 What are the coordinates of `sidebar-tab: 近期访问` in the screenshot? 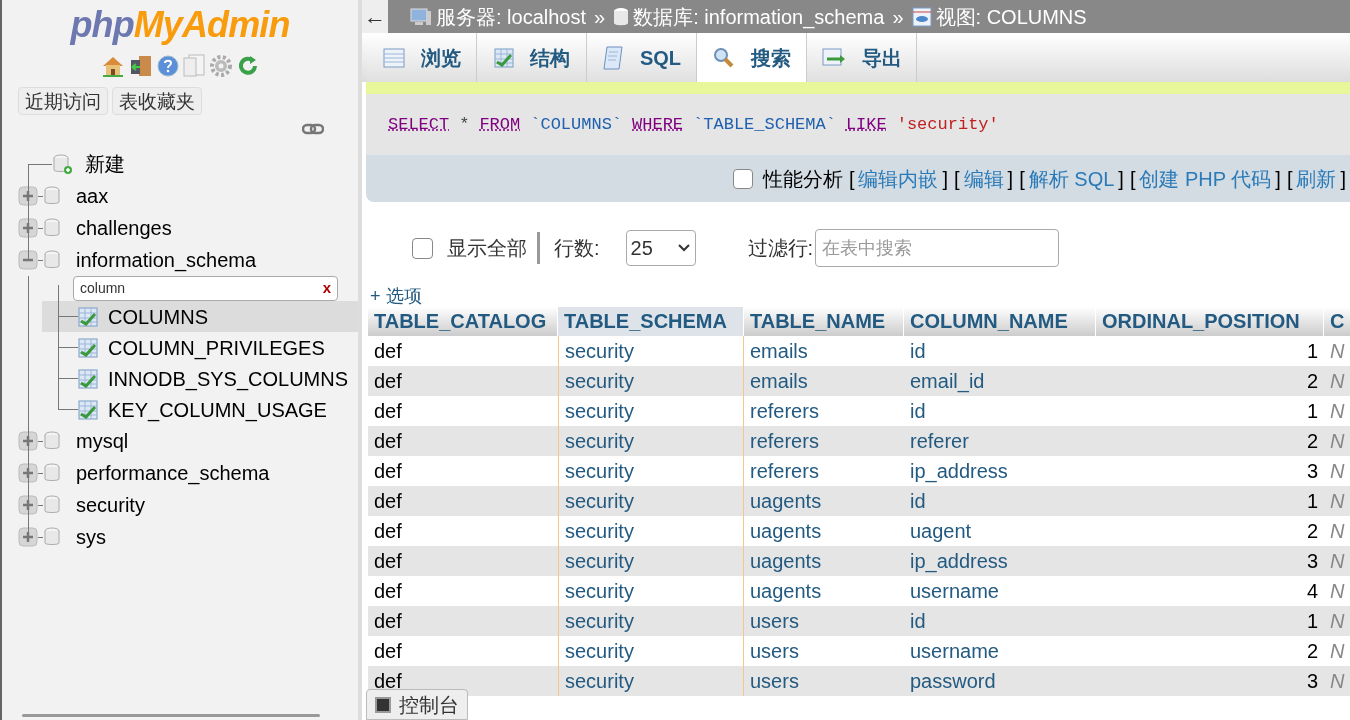 It's located at (63, 101).